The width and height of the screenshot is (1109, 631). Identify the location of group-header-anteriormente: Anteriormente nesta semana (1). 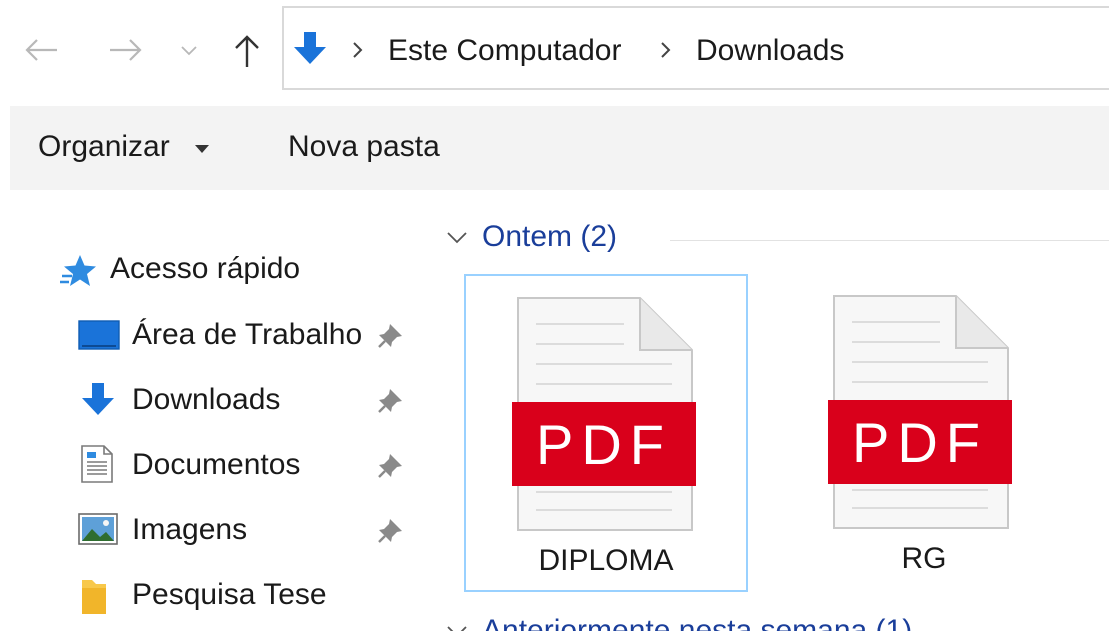
(776, 622).